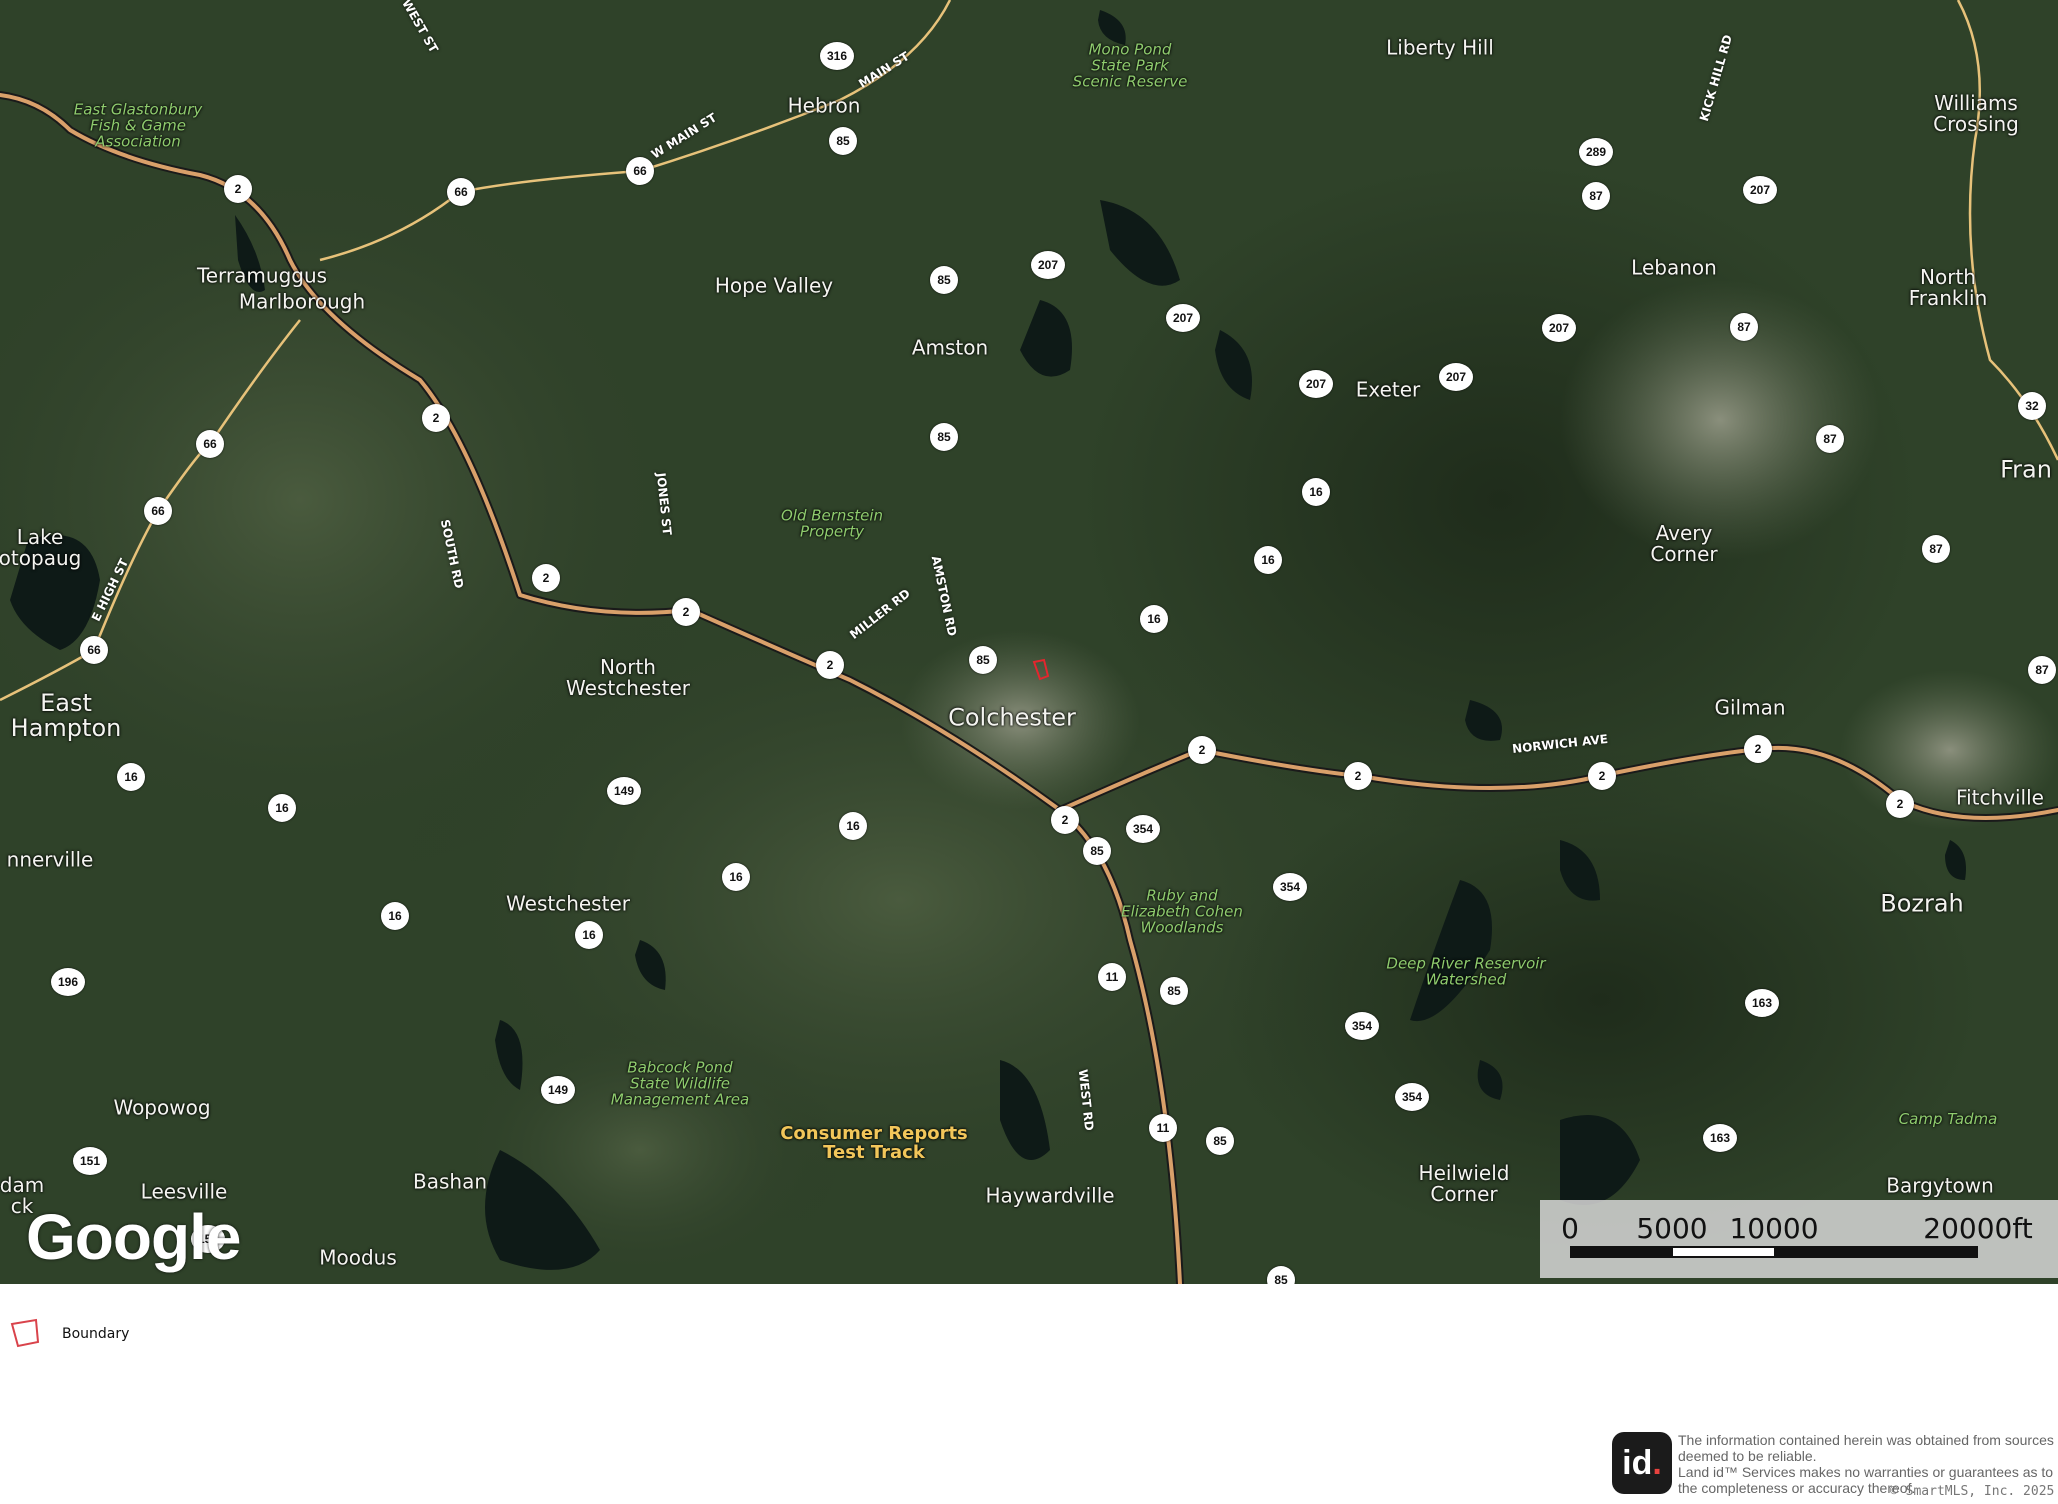  Describe the element at coordinates (358, 1257) in the screenshot. I see `place-label: Moodus` at that location.